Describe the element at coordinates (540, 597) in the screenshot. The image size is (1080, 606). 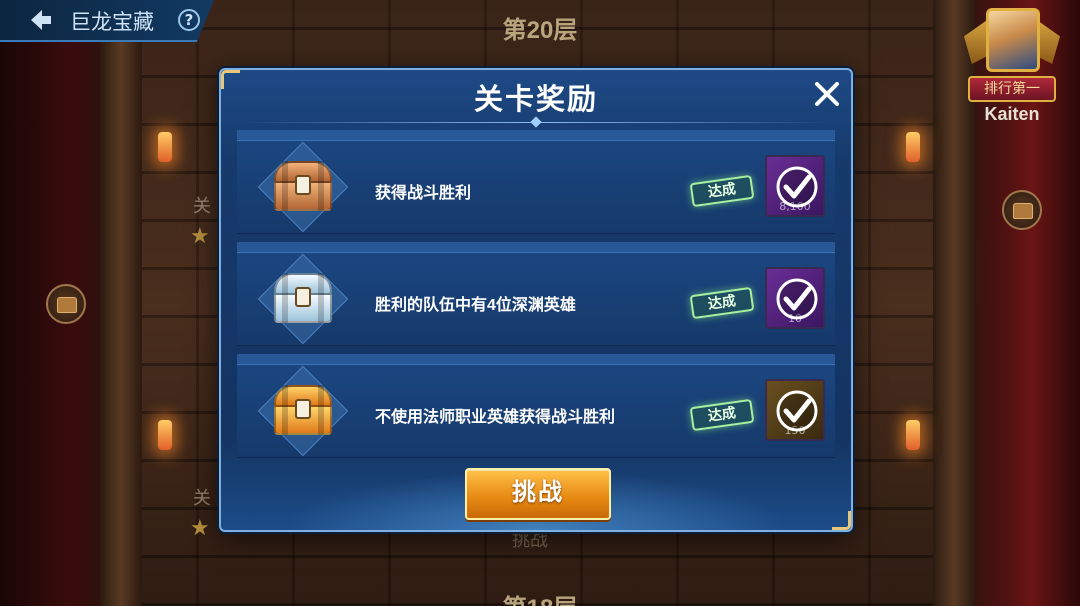
I see `floor-label-next: 第18层` at that location.